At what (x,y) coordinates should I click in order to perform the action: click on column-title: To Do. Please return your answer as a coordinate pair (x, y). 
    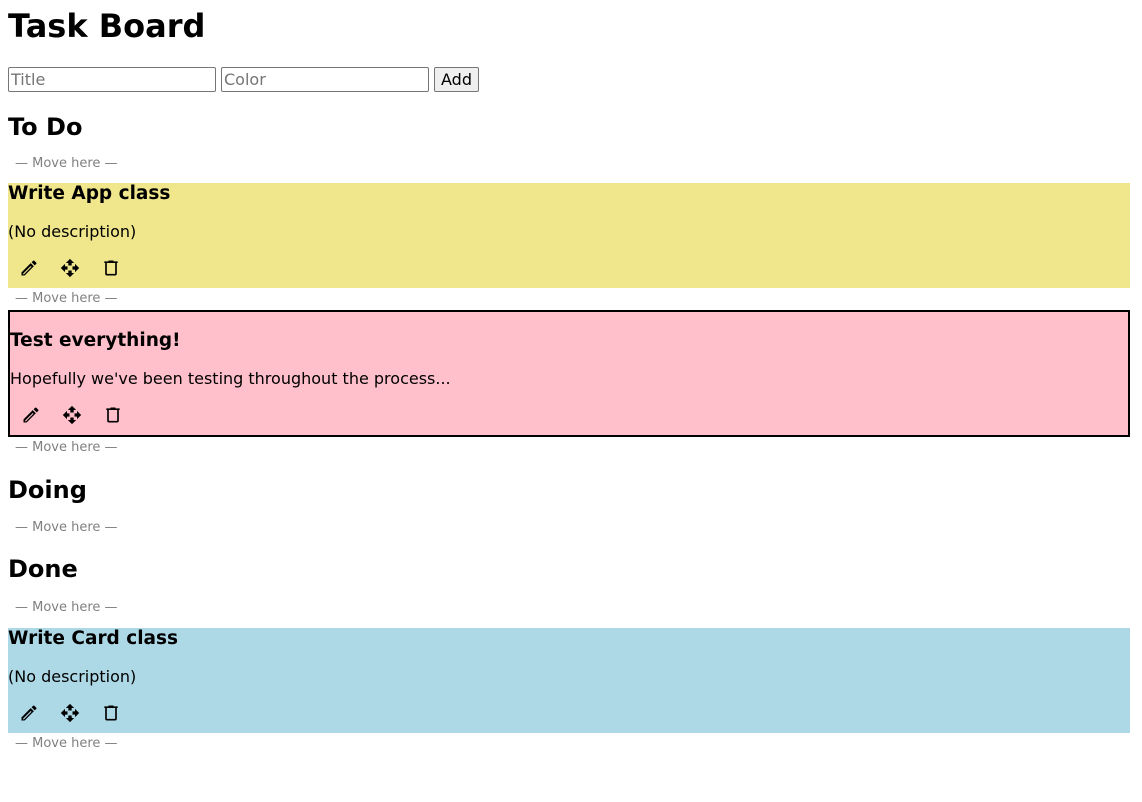
    Looking at the image, I should click on (45, 127).